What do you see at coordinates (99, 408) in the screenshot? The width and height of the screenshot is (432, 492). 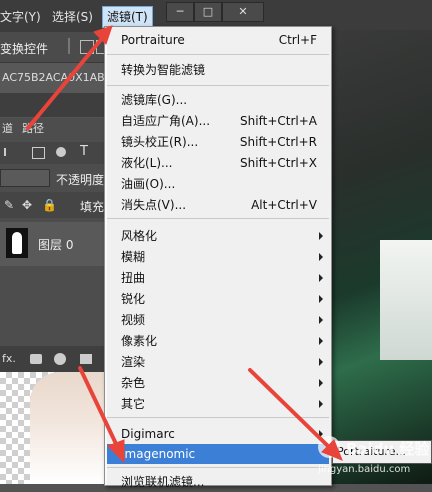 I see `arrow-to-imagenomic` at bounding box center [99, 408].